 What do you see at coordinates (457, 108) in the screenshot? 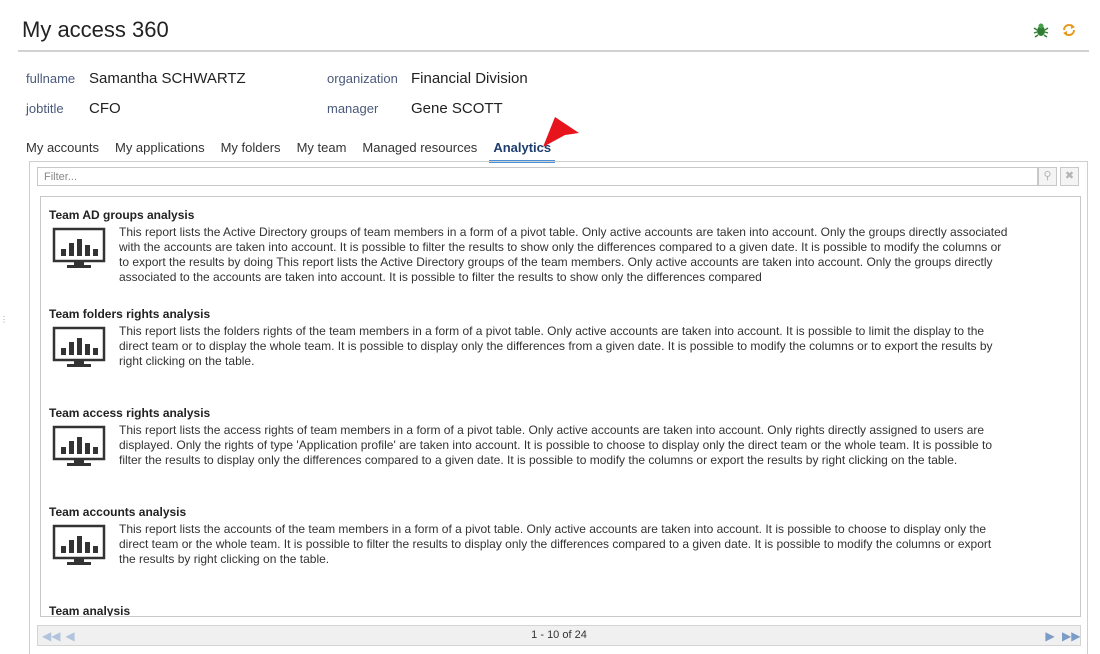
I see `manager-value: Gene SCOTT` at bounding box center [457, 108].